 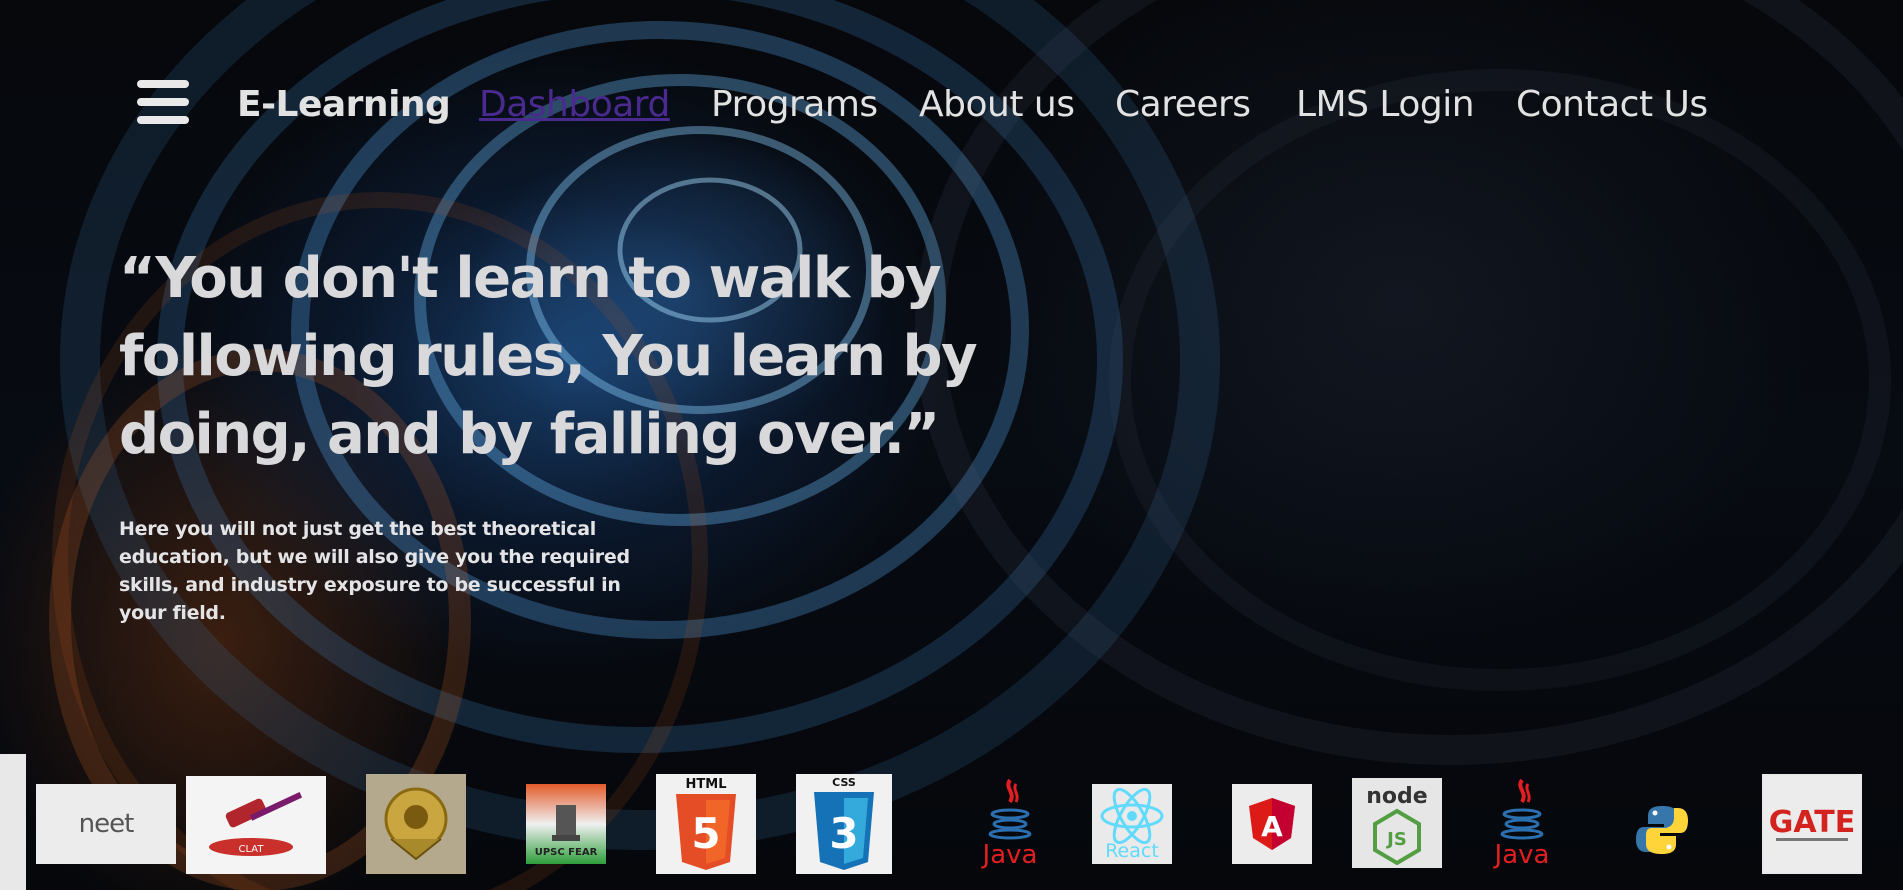 I want to click on nav-link-lms-login: LMS Login, so click(x=1385, y=104).